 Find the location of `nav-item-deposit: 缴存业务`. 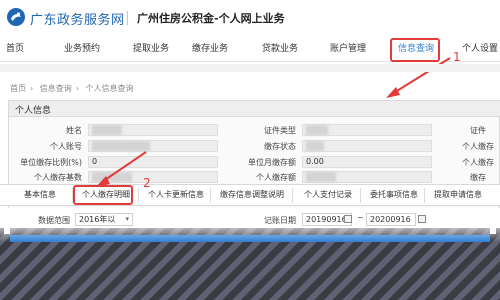

nav-item-deposit: 缴存业务 is located at coordinates (210, 47).